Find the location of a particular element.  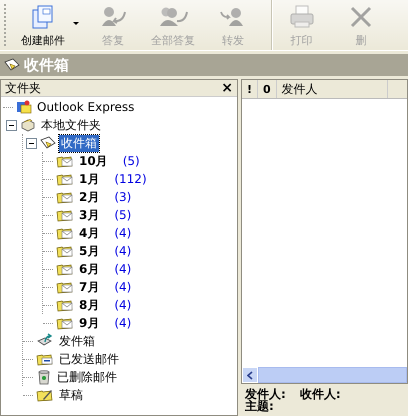

printer-icon is located at coordinates (302, 17).